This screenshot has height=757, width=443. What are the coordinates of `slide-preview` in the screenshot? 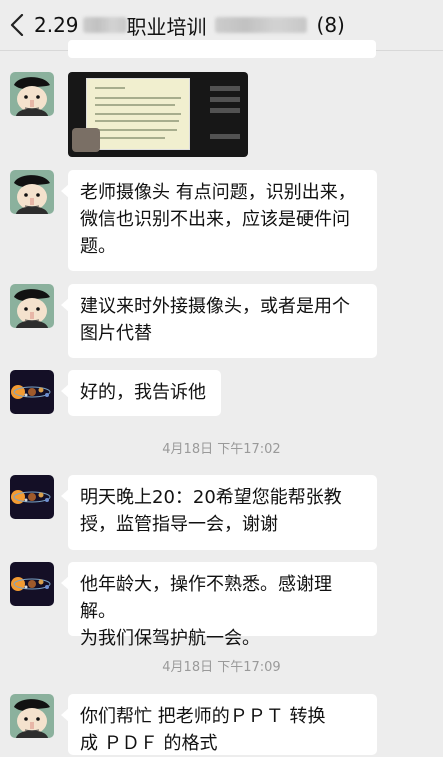 It's located at (138, 114).